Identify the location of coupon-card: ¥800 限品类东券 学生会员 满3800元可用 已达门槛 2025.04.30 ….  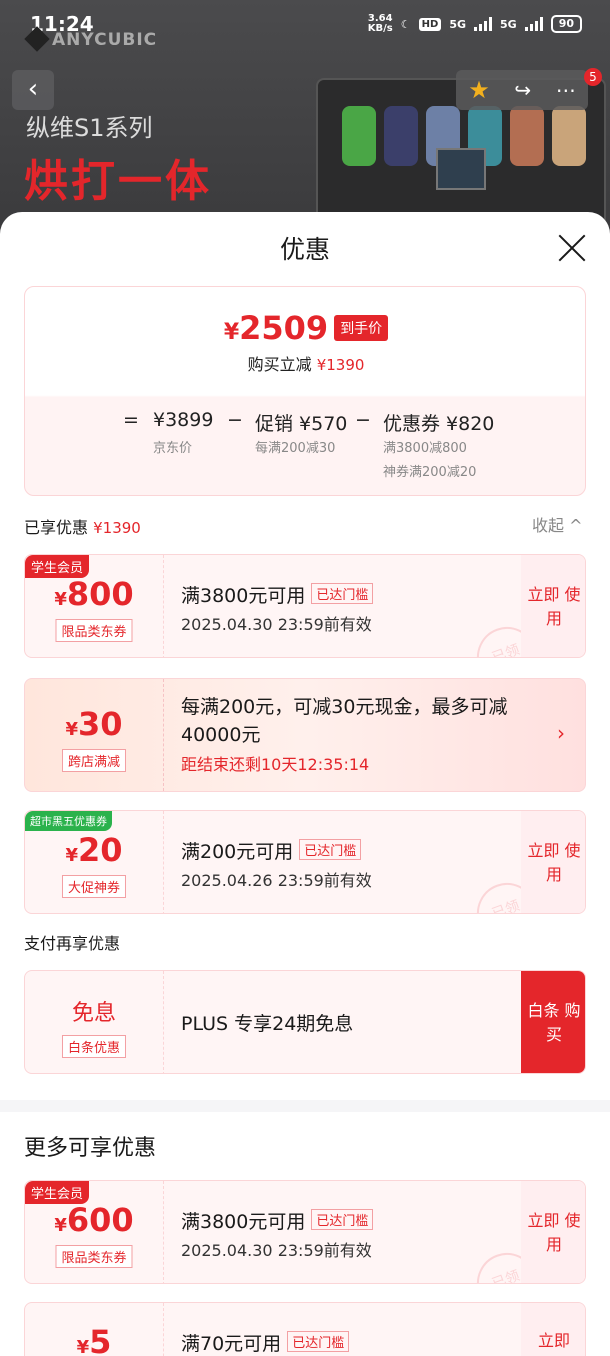
(305, 606).